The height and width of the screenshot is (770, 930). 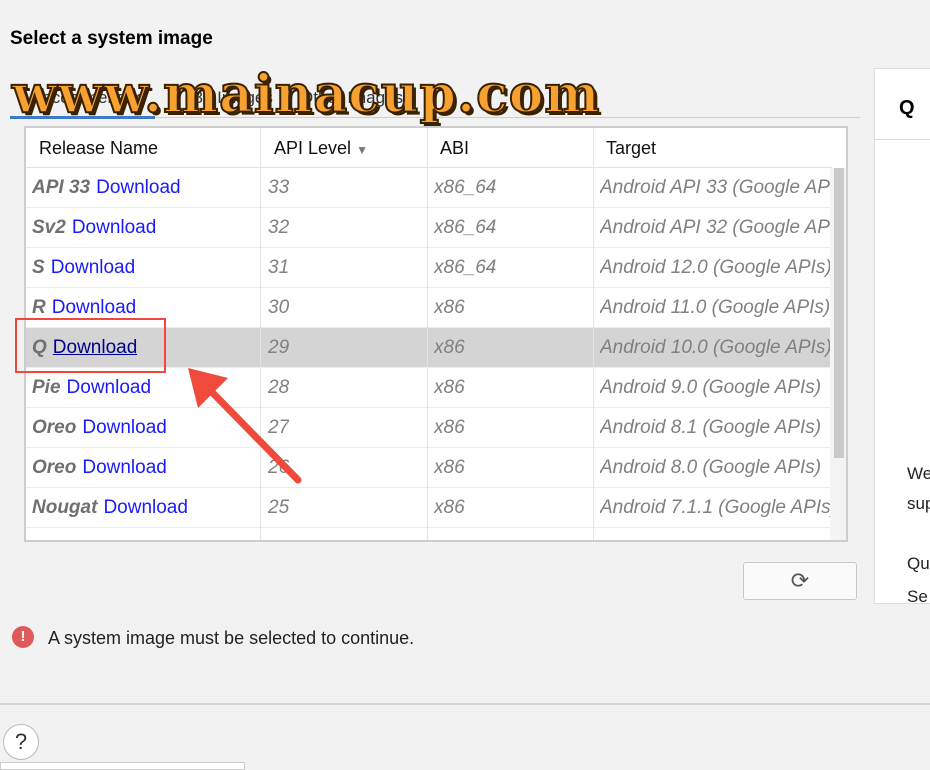 I want to click on page-title: Select a system image, so click(x=111, y=38).